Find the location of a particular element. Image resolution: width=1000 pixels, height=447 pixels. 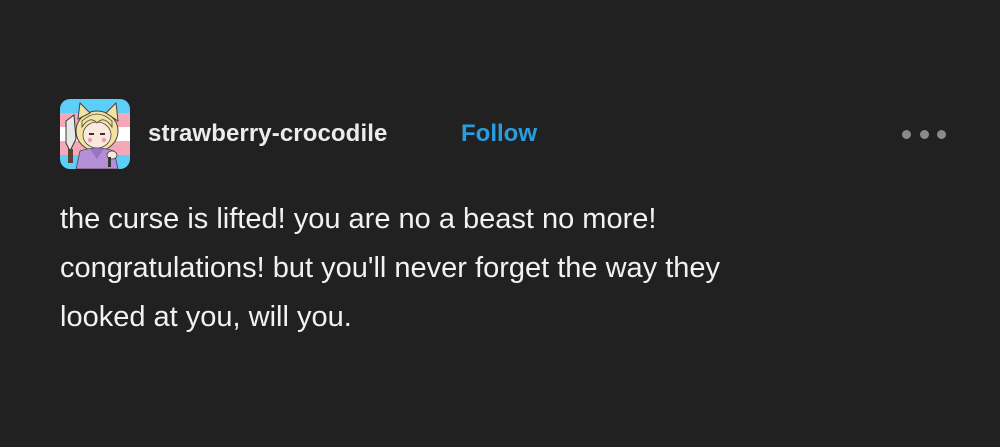

post-body-line: looked at you, will you. is located at coordinates (206, 317).